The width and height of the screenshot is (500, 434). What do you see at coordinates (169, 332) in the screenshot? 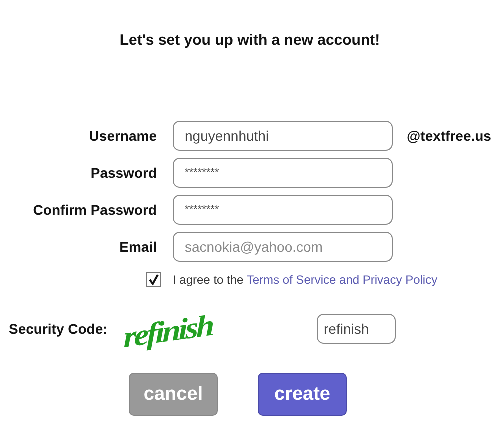
I see `captcha-text: refinish` at bounding box center [169, 332].